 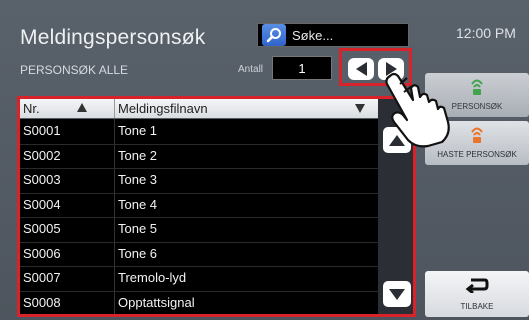 What do you see at coordinates (477, 135) in the screenshot?
I see `urgent-broadcast-icon` at bounding box center [477, 135].